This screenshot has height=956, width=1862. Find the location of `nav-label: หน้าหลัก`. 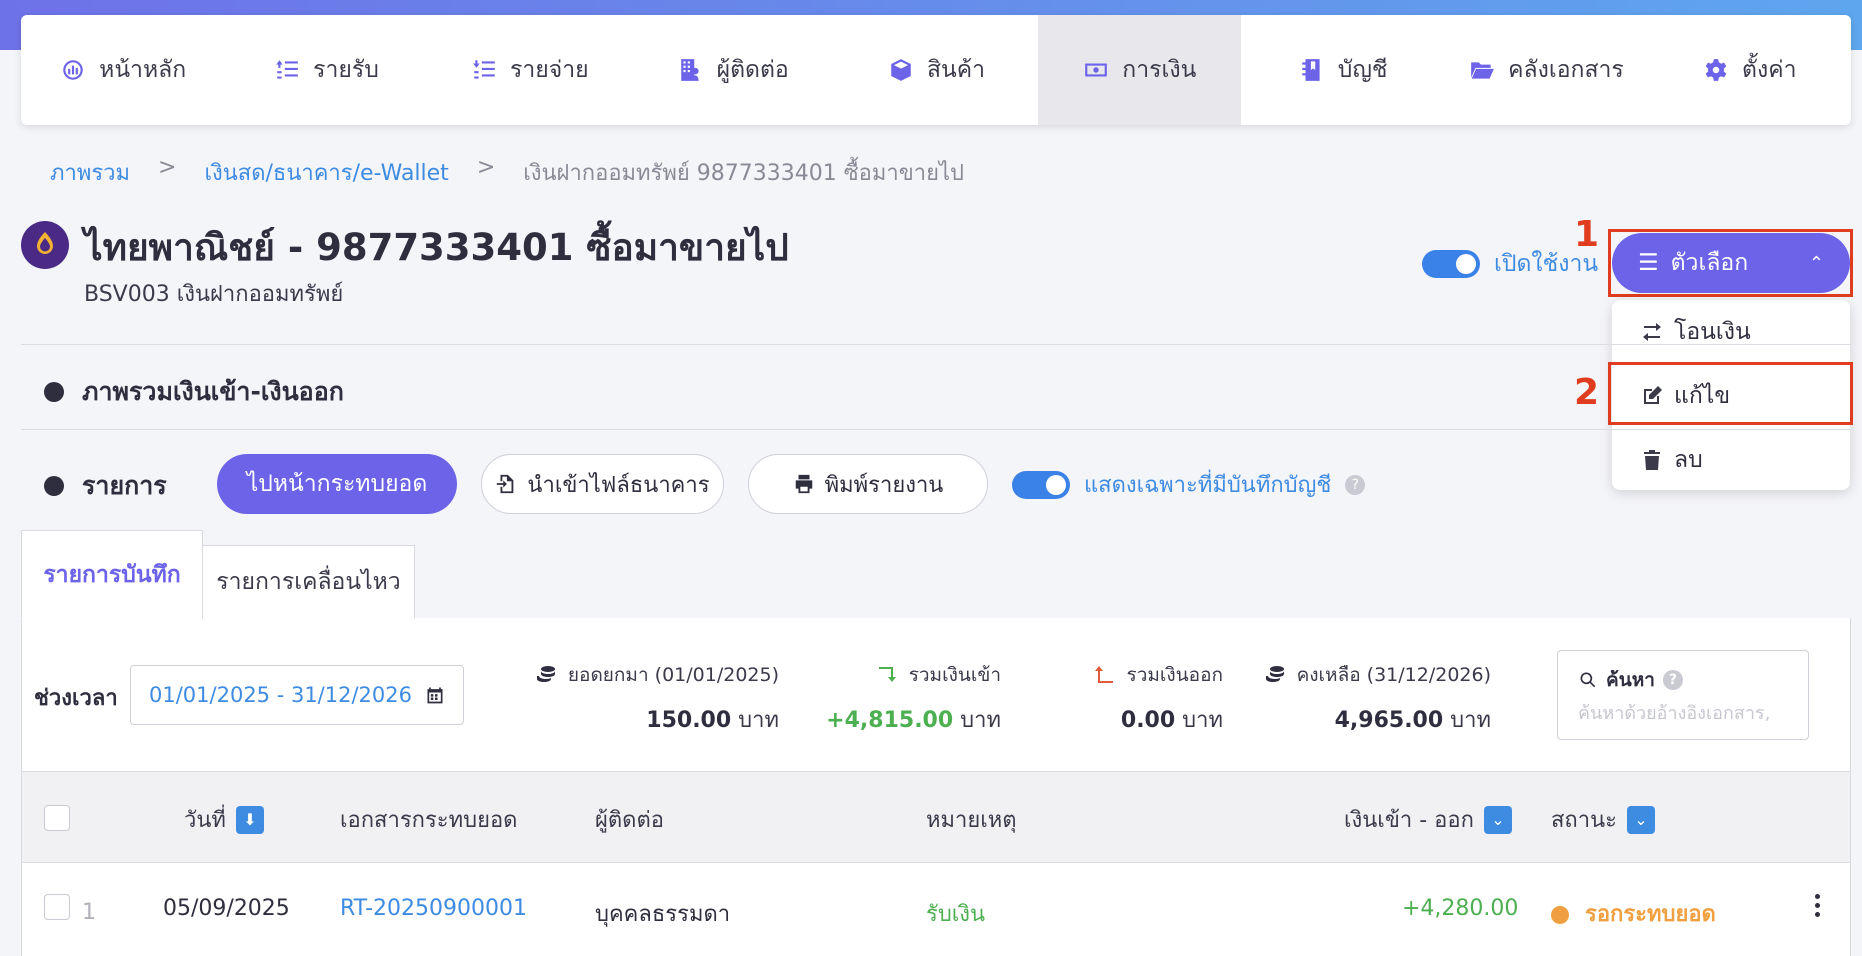

nav-label: หน้าหลัก is located at coordinates (143, 70).